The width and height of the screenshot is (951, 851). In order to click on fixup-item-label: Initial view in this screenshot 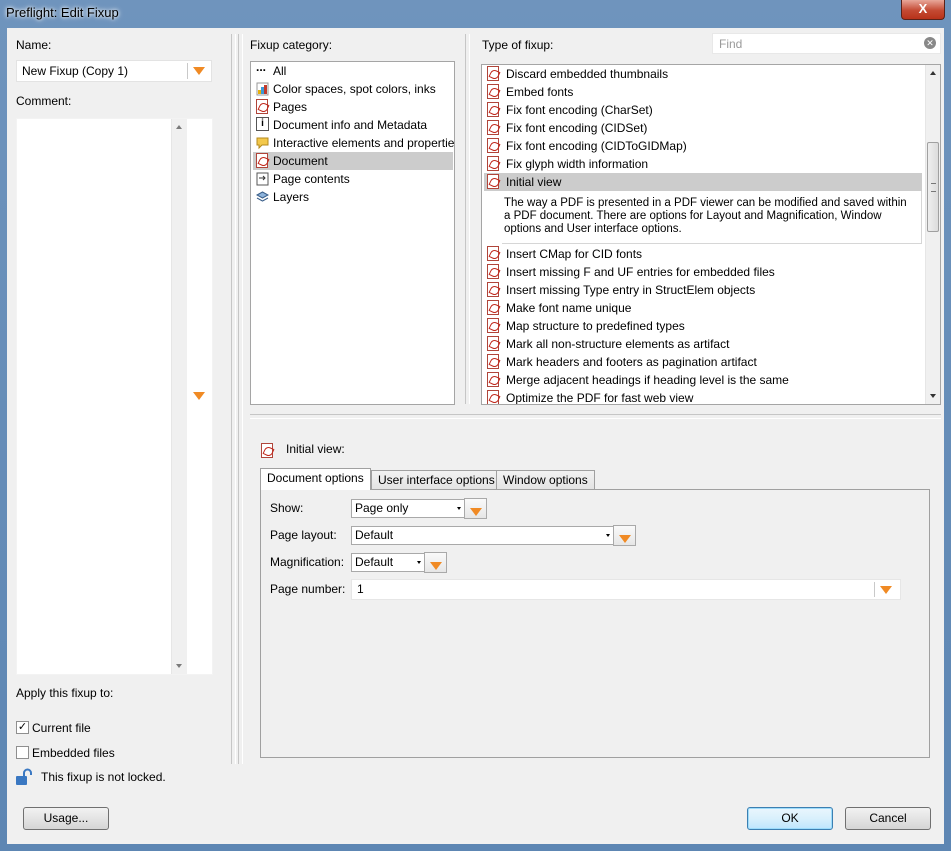, I will do `click(534, 182)`.